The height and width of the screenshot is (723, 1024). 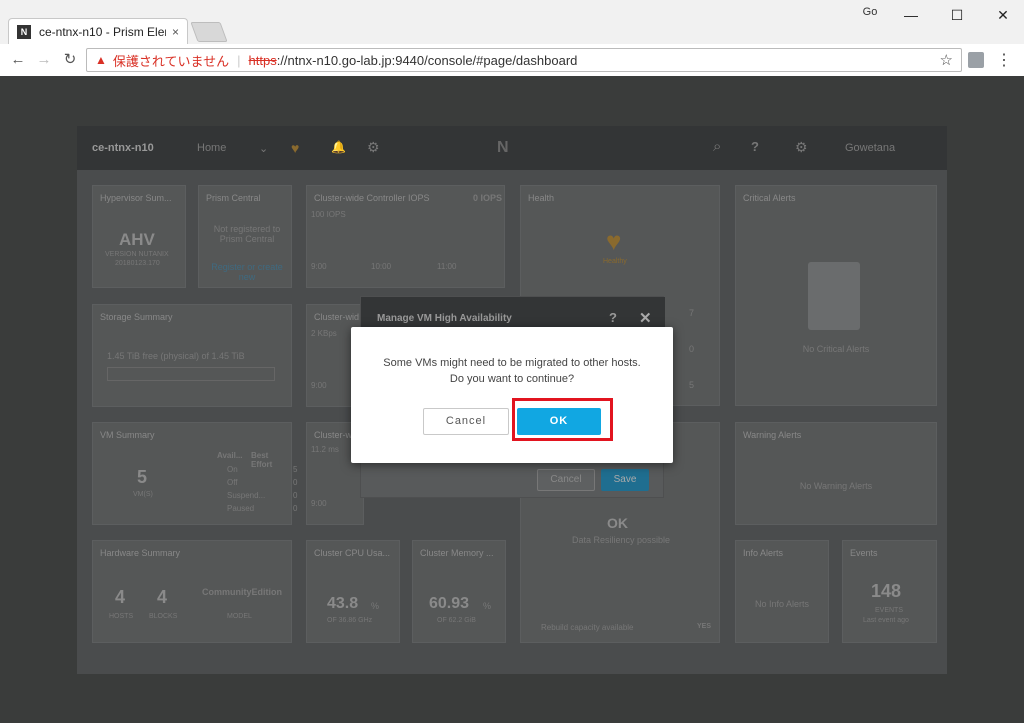 What do you see at coordinates (241, 508) in the screenshot?
I see `vm-row-label: Paused` at bounding box center [241, 508].